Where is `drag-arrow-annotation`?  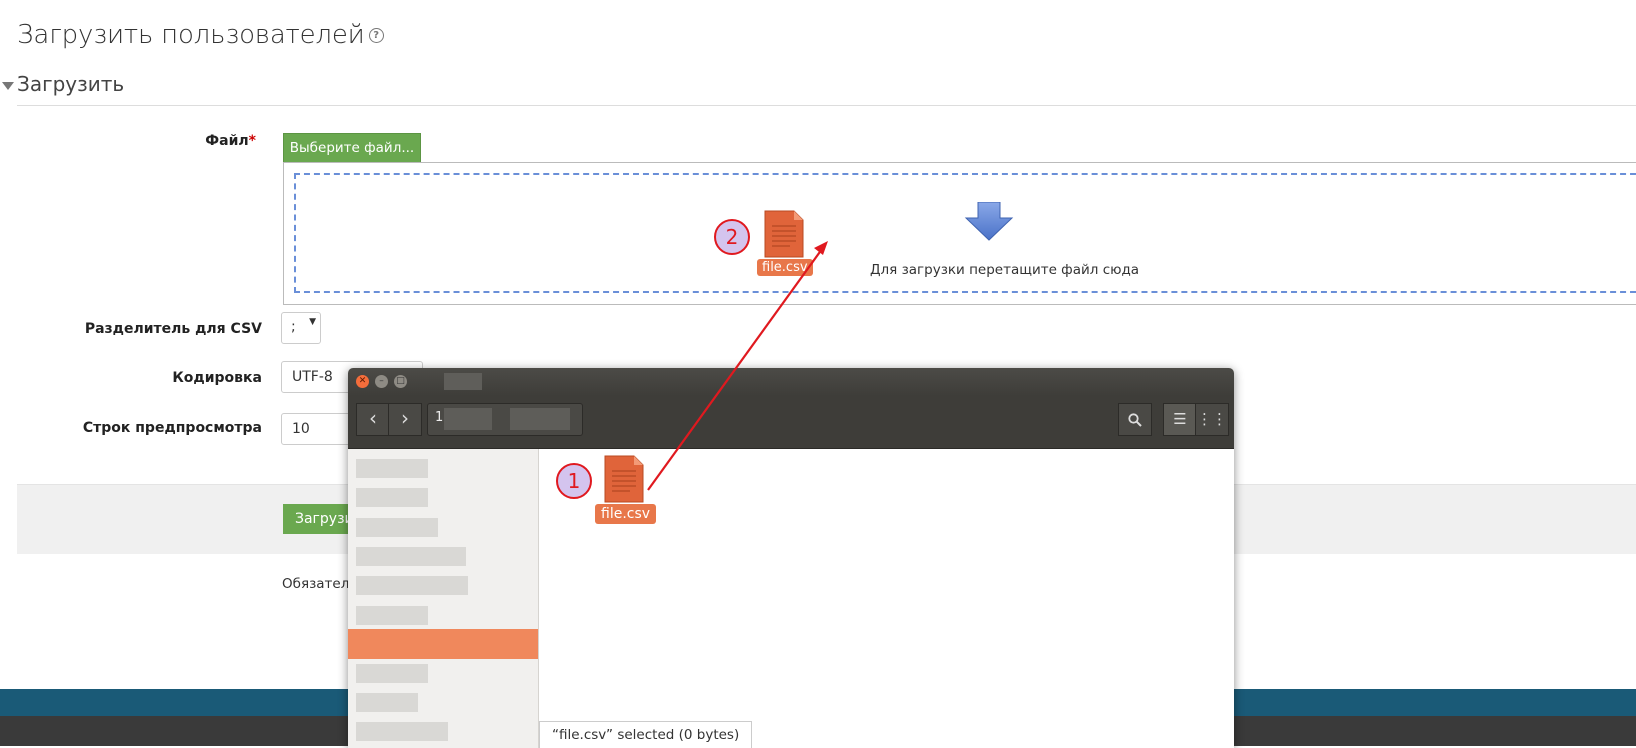 drag-arrow-annotation is located at coordinates (737, 366).